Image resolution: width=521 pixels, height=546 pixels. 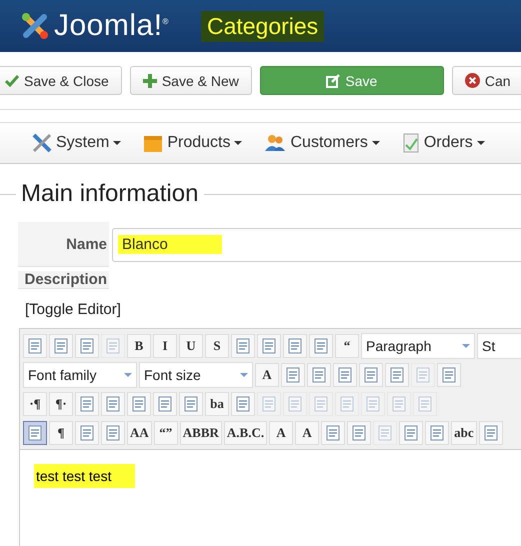 What do you see at coordinates (443, 143) in the screenshot?
I see `menu-item: Orders` at bounding box center [443, 143].